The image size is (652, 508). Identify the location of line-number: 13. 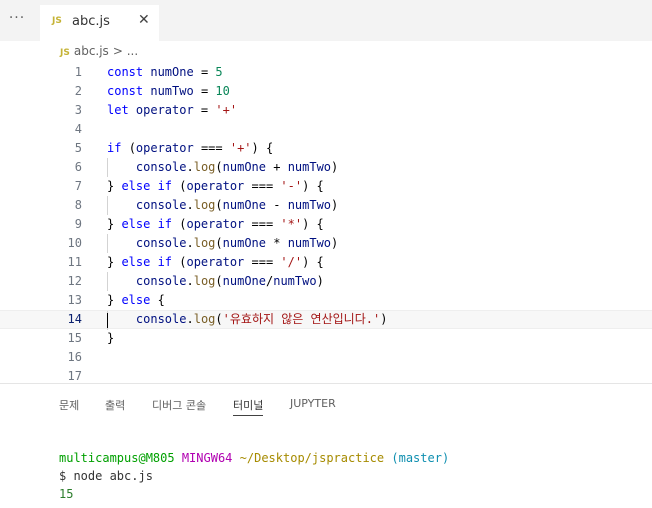
(74, 300).